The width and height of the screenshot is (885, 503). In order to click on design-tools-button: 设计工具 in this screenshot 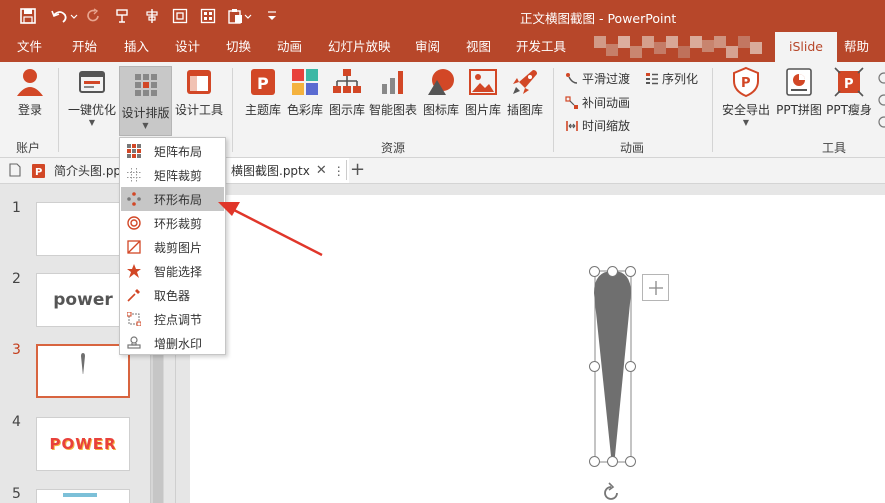, I will do `click(199, 92)`.